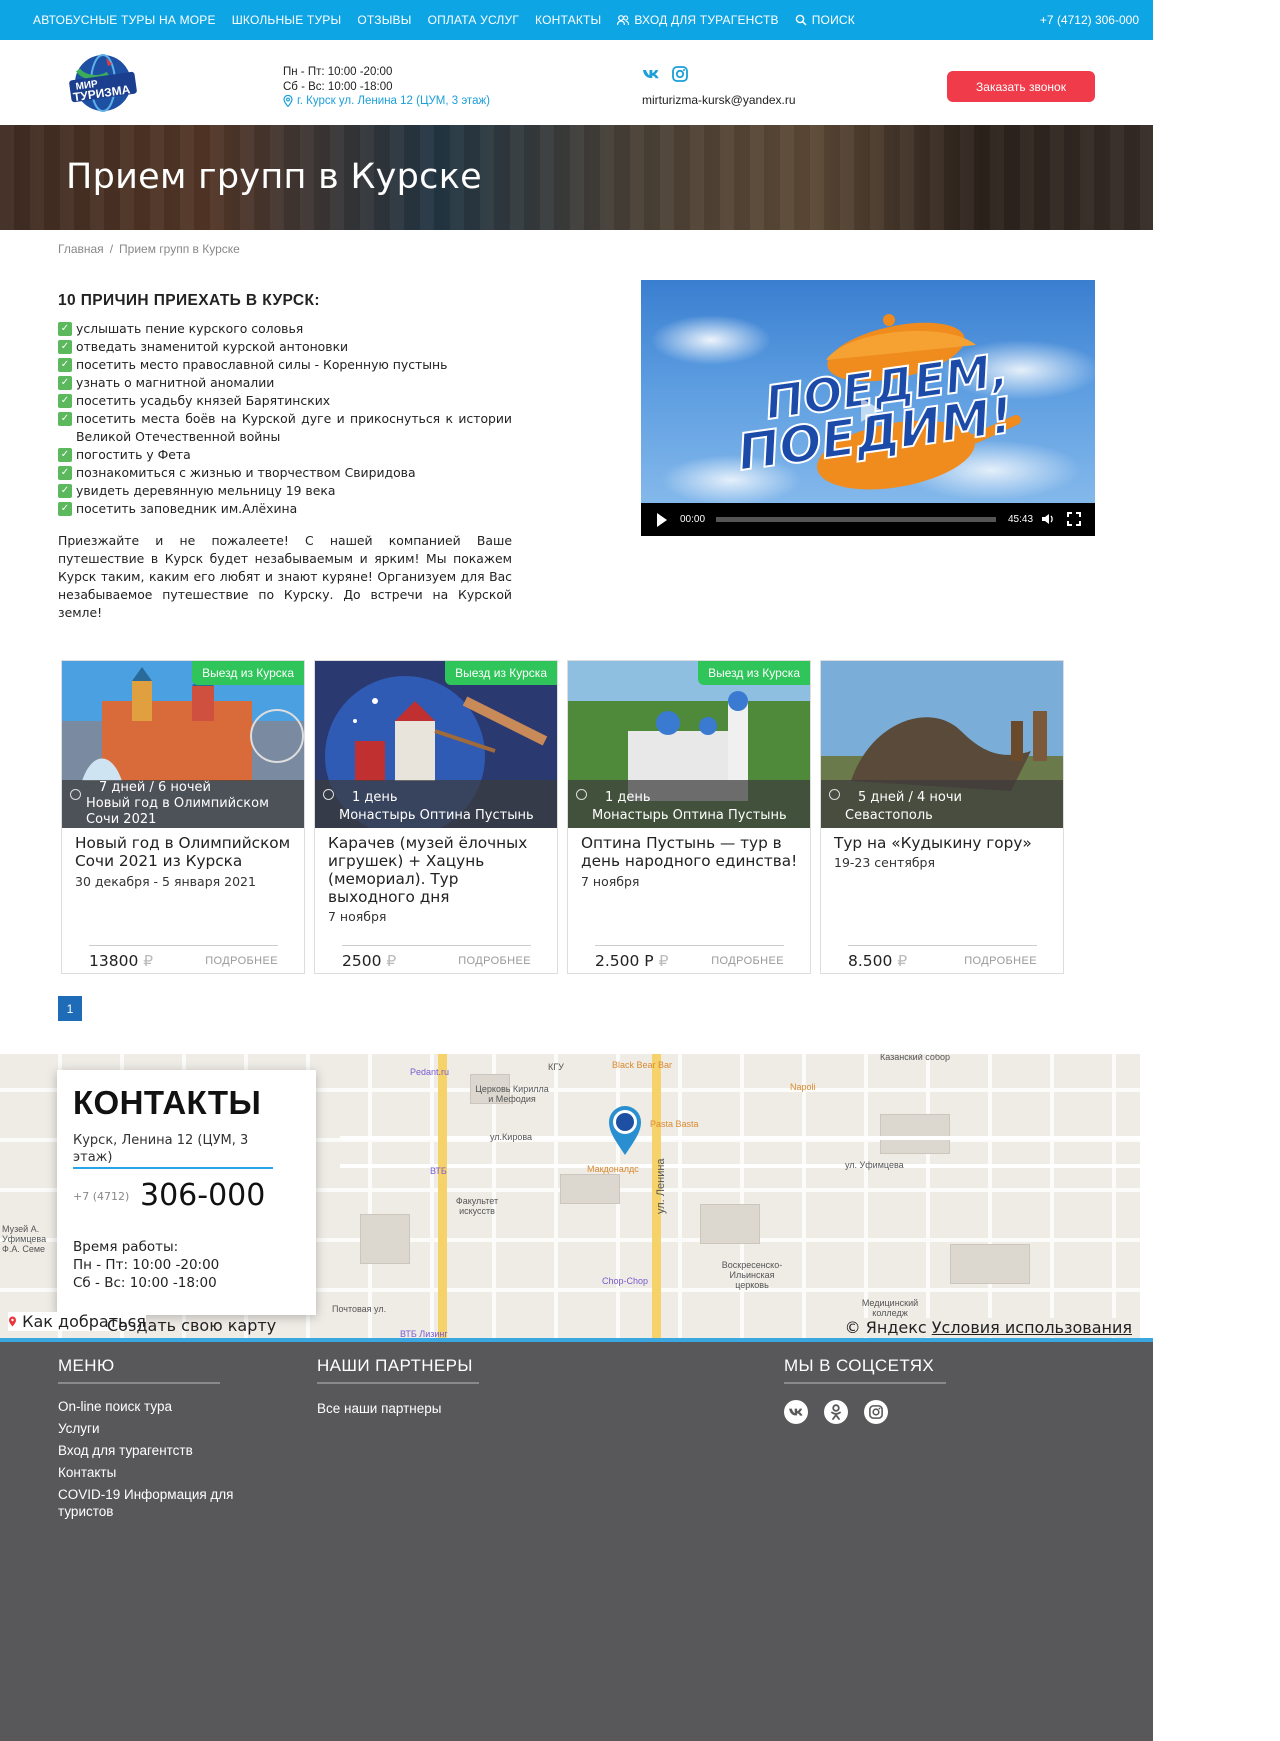  Describe the element at coordinates (512, 1094) in the screenshot. I see `map-label: Церковь Кирилла и Мефодия` at that location.